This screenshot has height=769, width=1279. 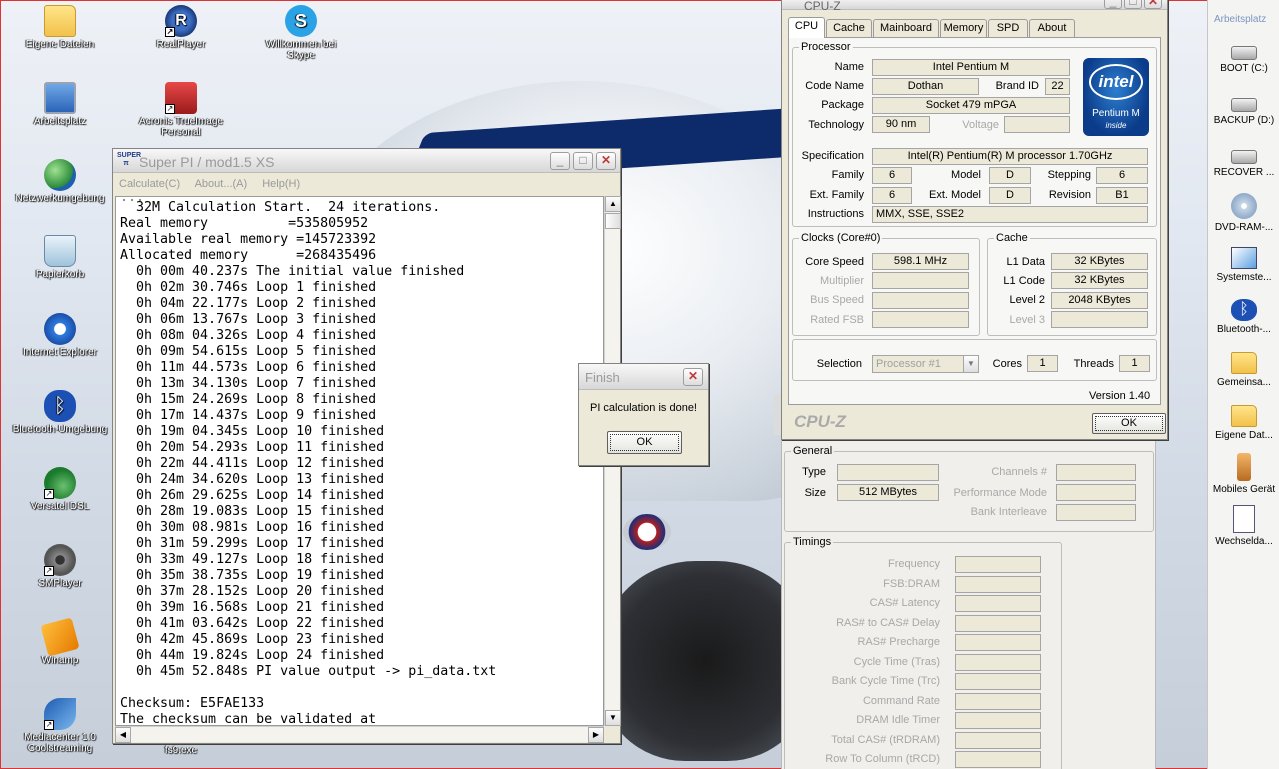 I want to click on desktop-icon-skype: S Willkommen bei Skype, so click(x=301, y=33).